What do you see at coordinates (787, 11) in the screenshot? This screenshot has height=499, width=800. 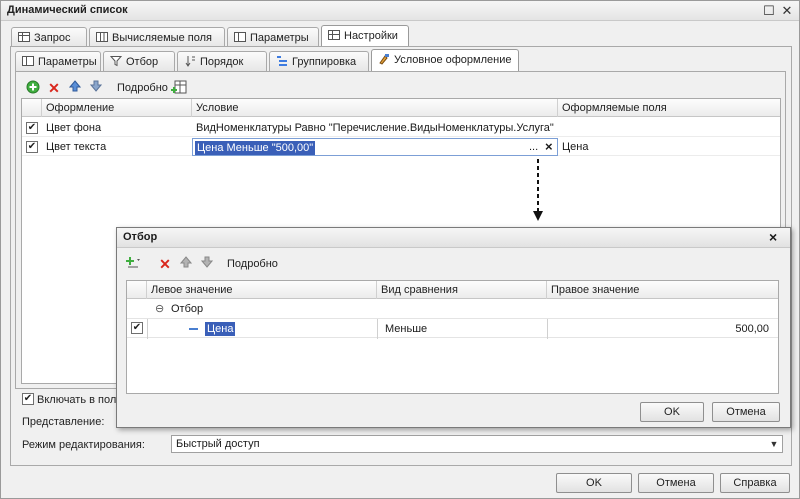 I see `close-icon: ✕` at bounding box center [787, 11].